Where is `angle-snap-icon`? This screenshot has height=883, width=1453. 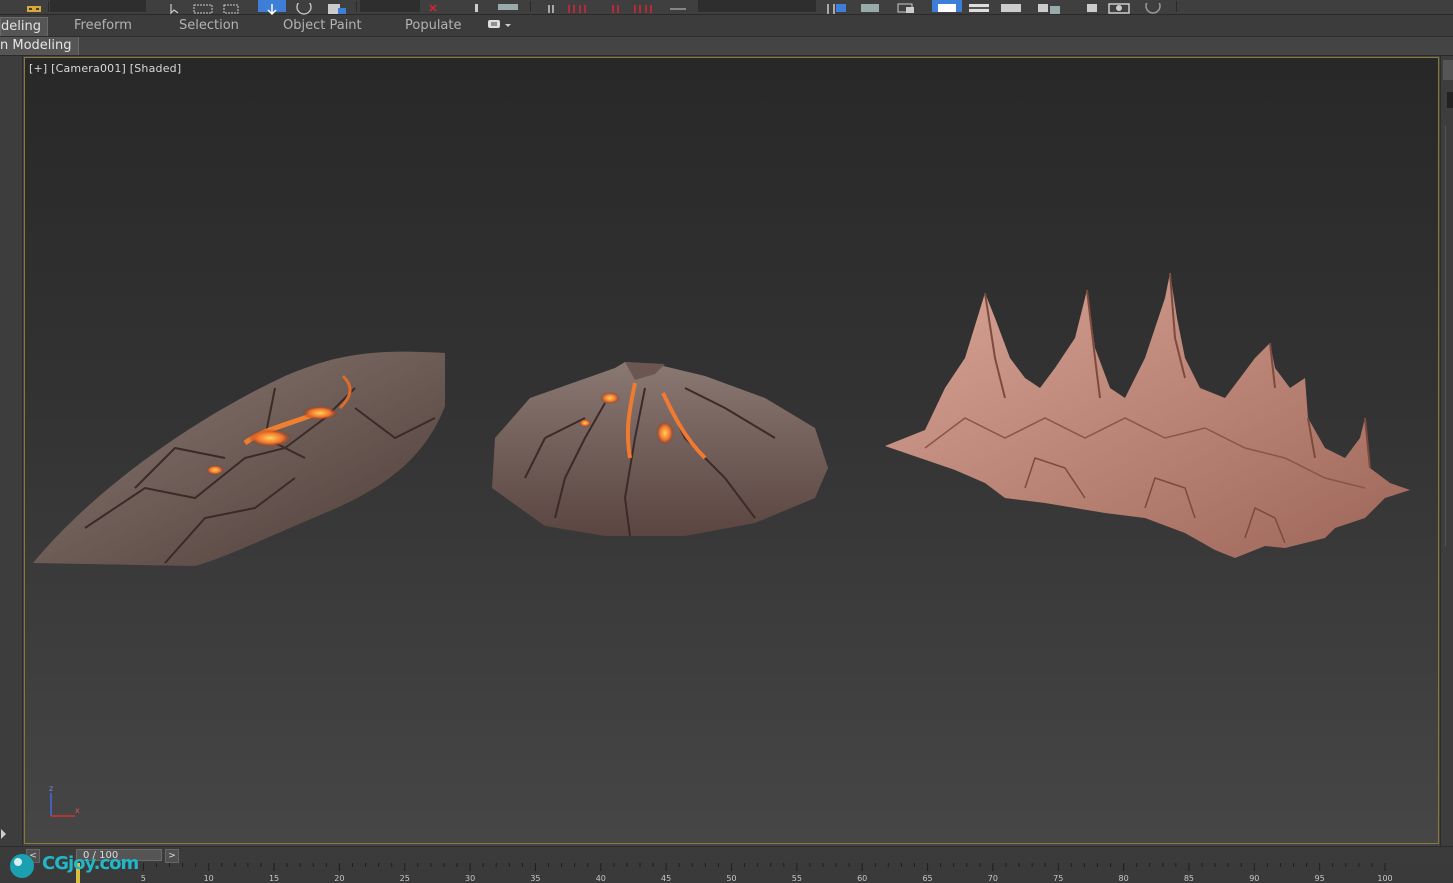
angle-snap-icon is located at coordinates (579, 6).